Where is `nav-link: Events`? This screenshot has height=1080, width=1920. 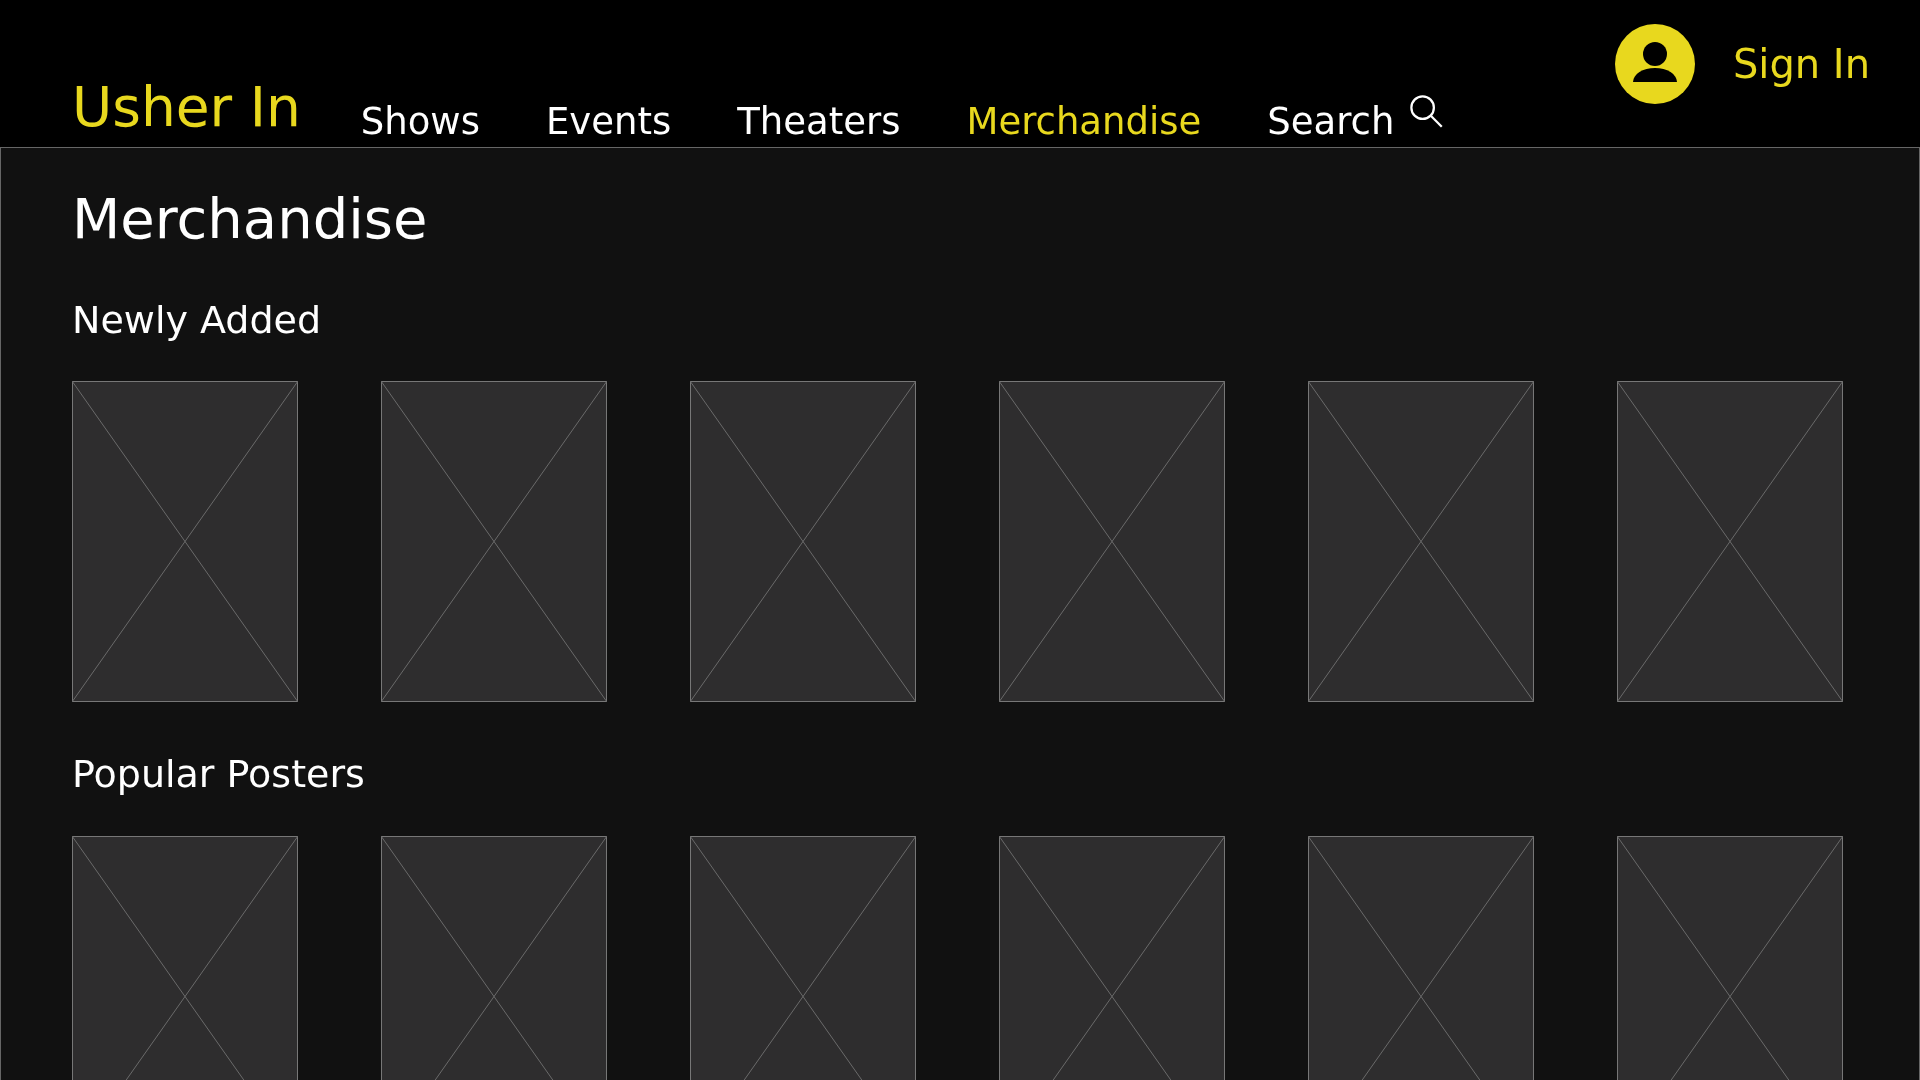
nav-link: Events is located at coordinates (608, 121).